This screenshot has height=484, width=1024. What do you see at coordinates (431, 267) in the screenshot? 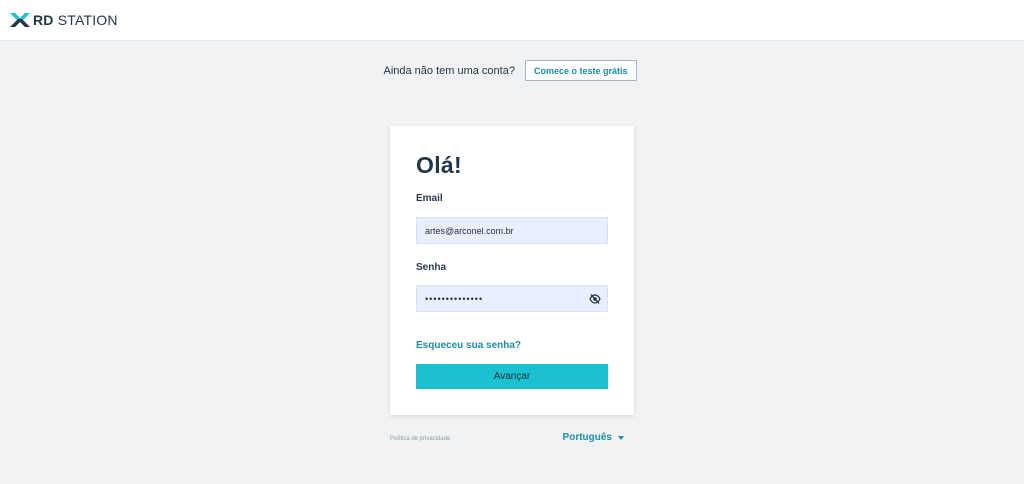
I see `password-label: Senha` at bounding box center [431, 267].